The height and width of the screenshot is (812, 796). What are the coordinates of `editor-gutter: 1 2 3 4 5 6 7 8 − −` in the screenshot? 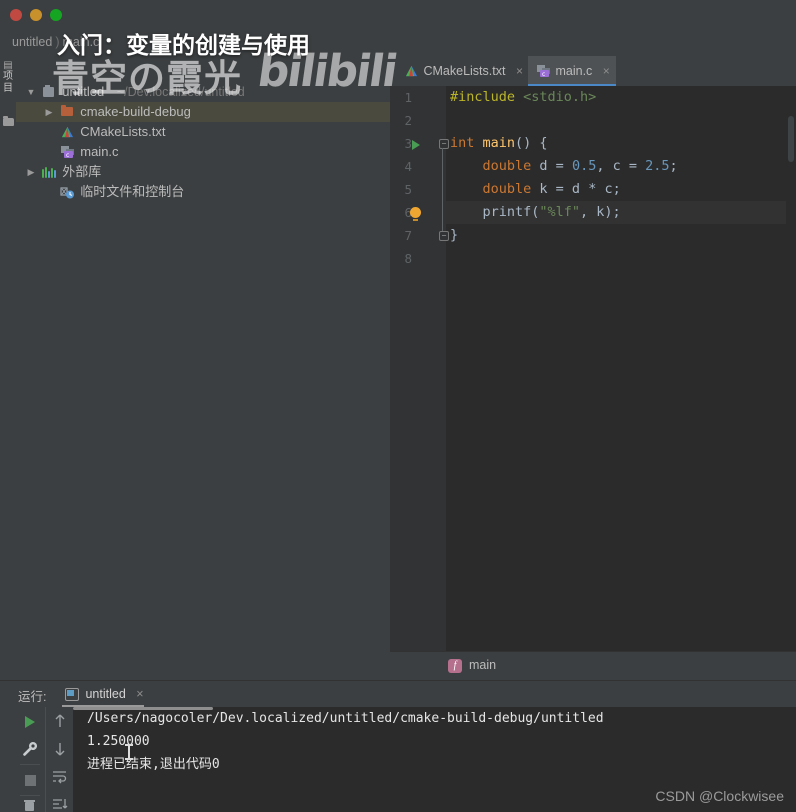 It's located at (419, 369).